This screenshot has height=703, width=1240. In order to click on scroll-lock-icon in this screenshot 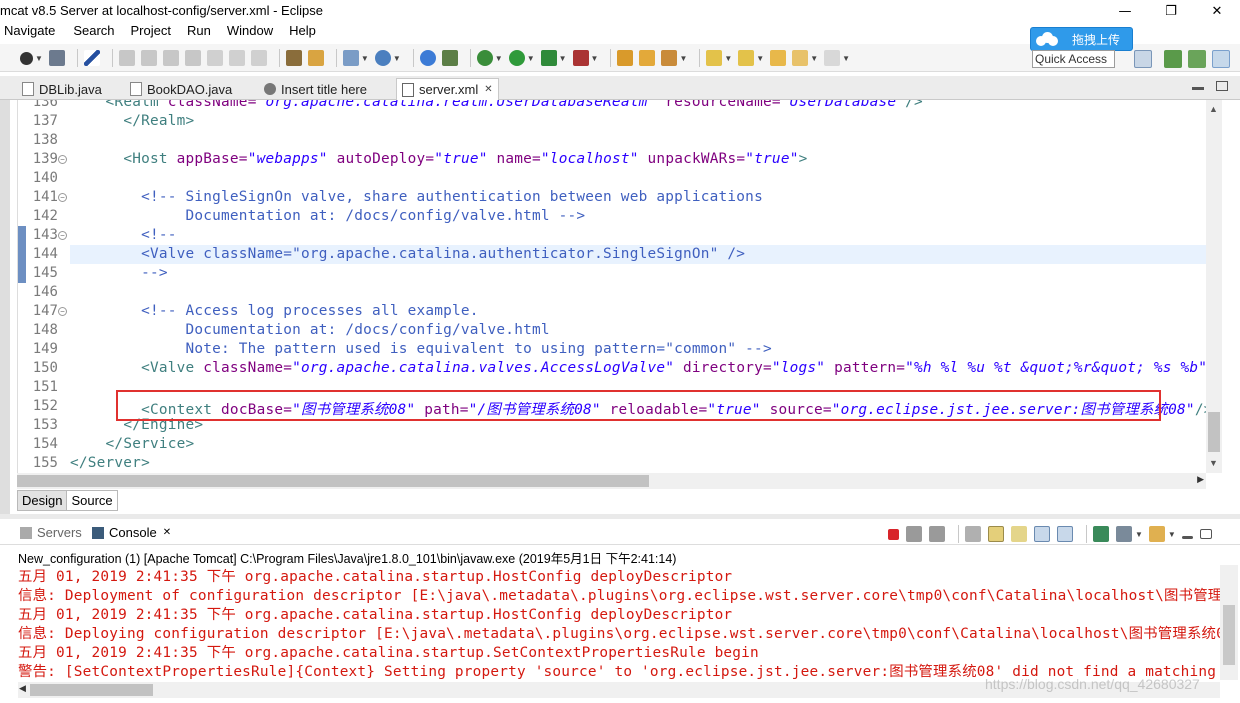, I will do `click(996, 534)`.